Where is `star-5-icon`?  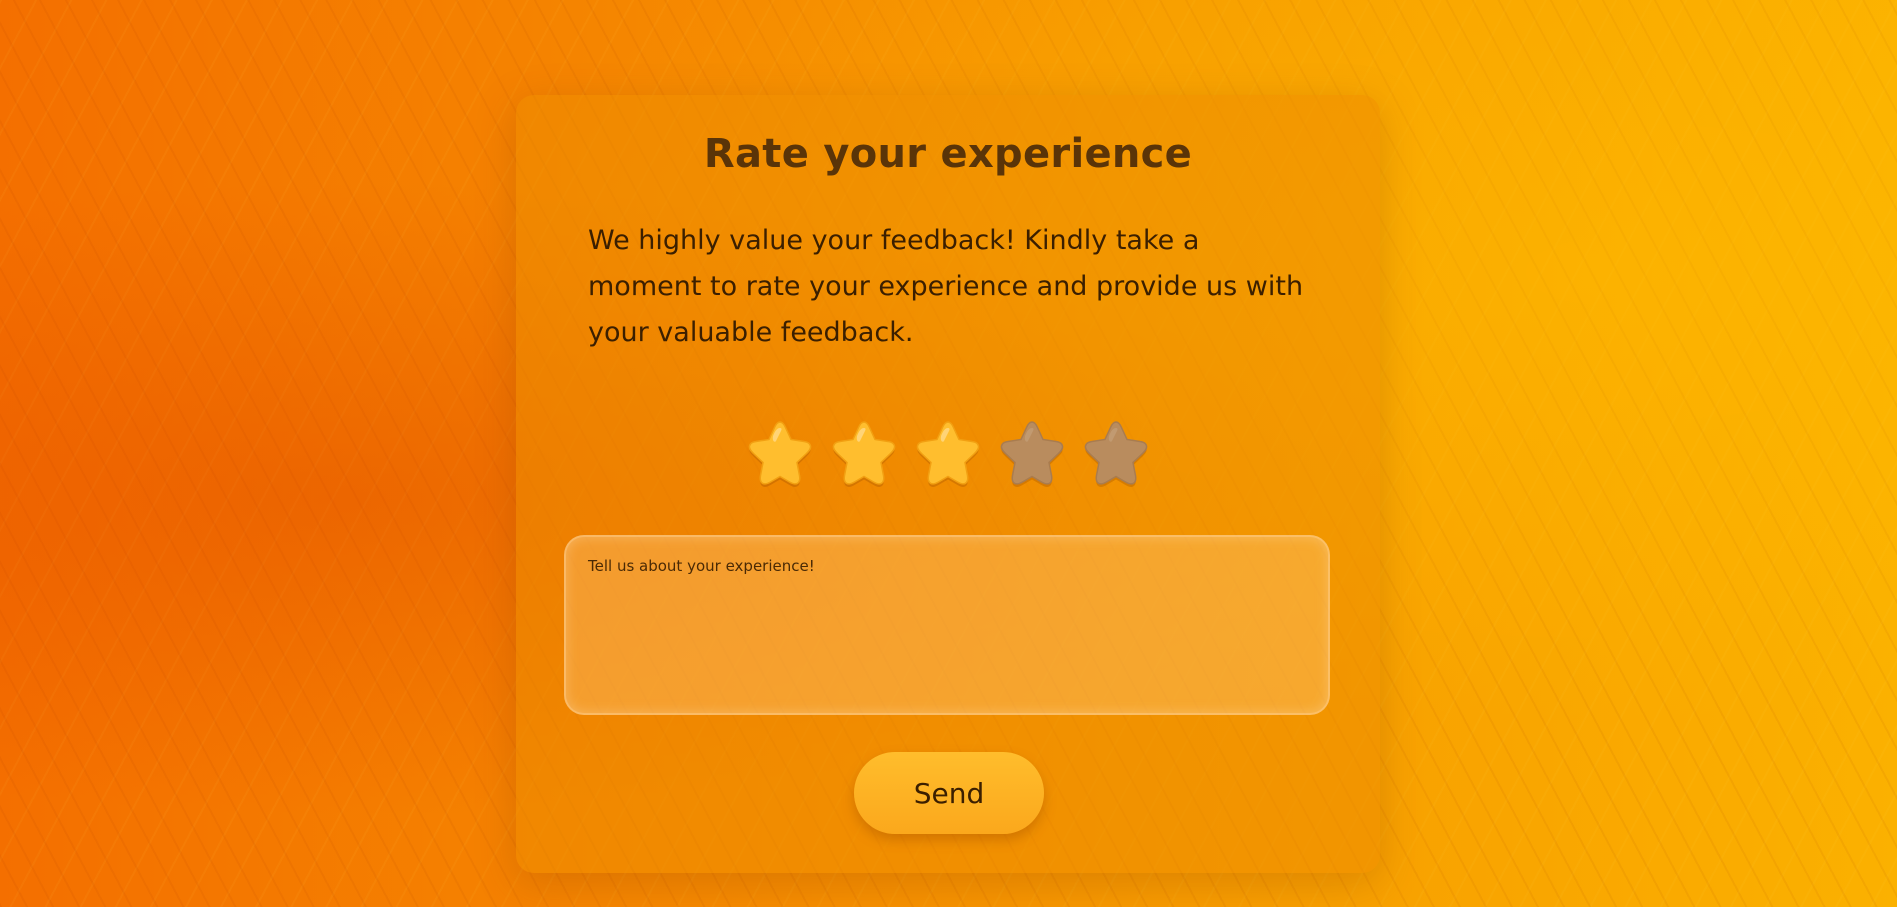
star-5-icon is located at coordinates (1116, 453).